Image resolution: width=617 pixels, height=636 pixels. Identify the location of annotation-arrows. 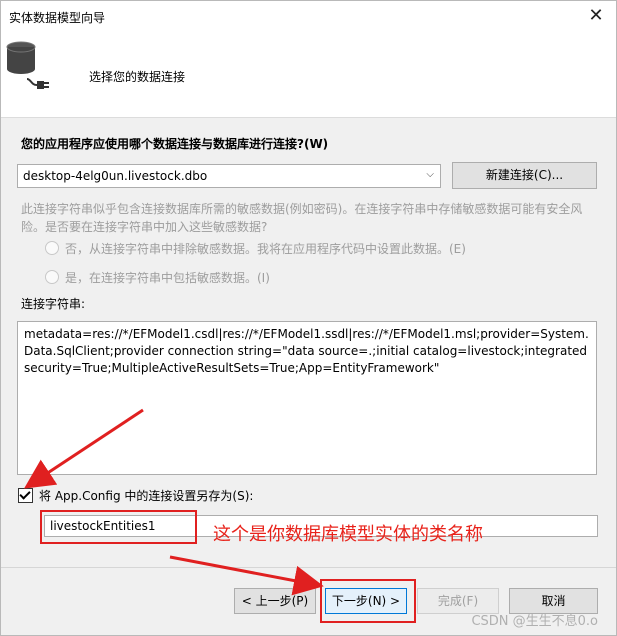
(173, 502).